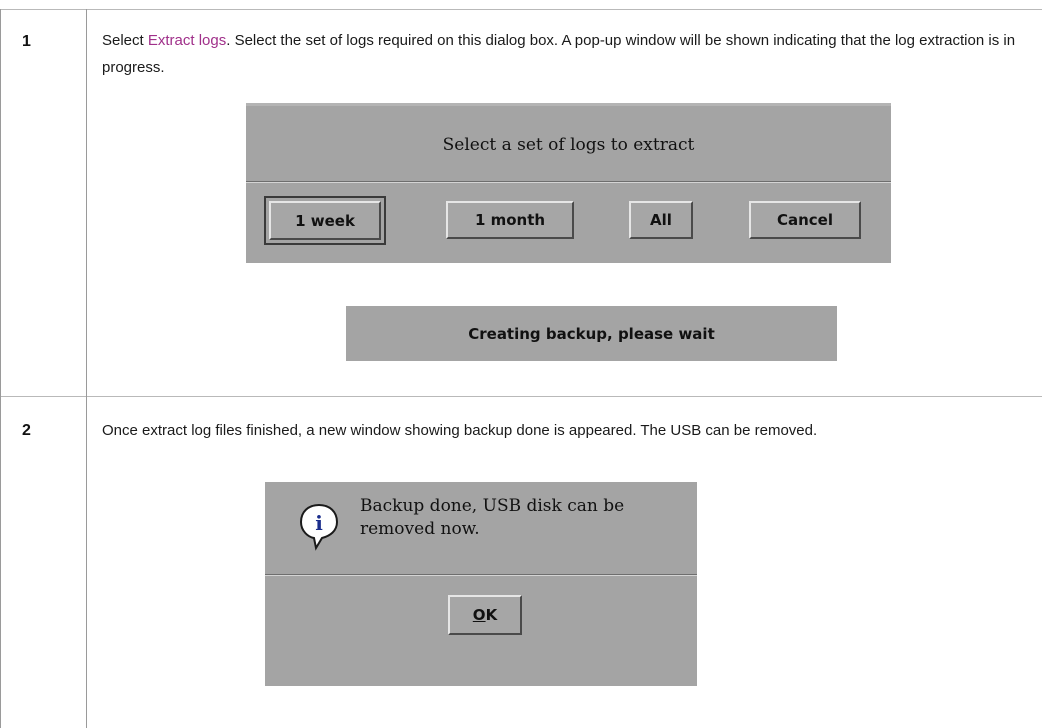 The height and width of the screenshot is (728, 1042). What do you see at coordinates (125, 40) in the screenshot?
I see `step-text-prefix: Select` at bounding box center [125, 40].